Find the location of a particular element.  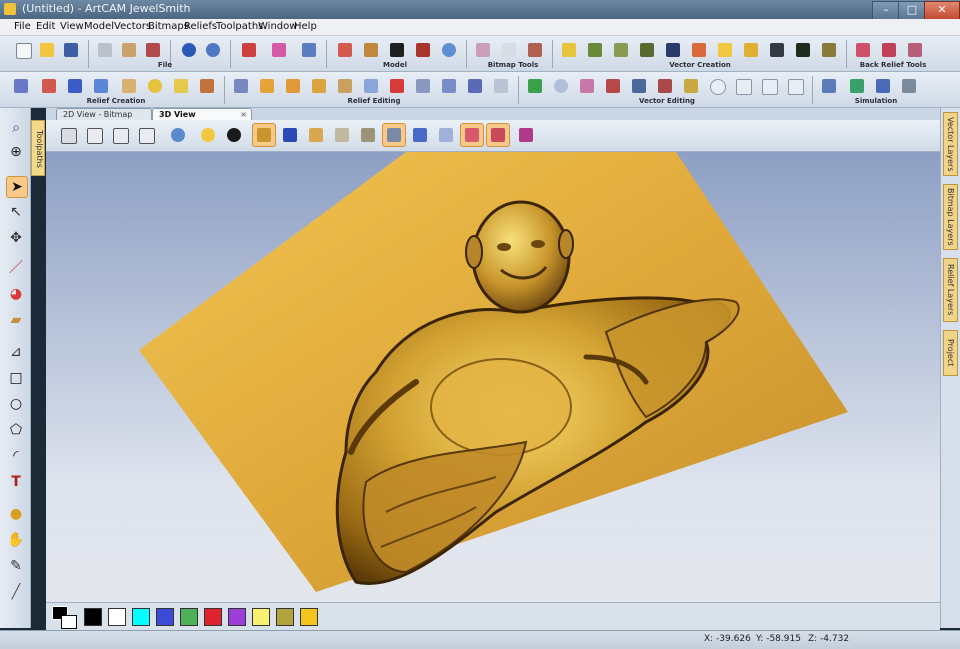

swatch-blue is located at coordinates (165, 617).